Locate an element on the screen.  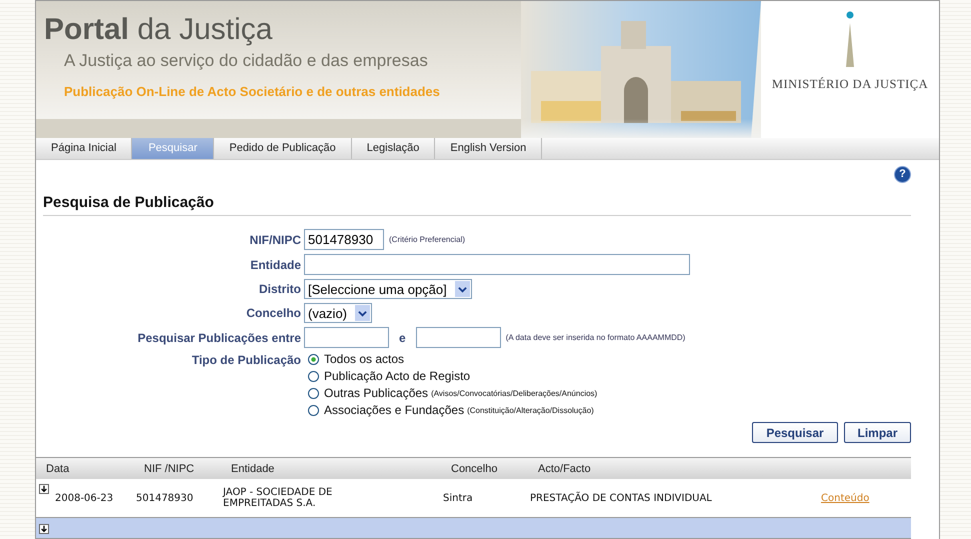
service-title: Publicação On-Line de Acto Societário e de outras entidades is located at coordinates (252, 92).